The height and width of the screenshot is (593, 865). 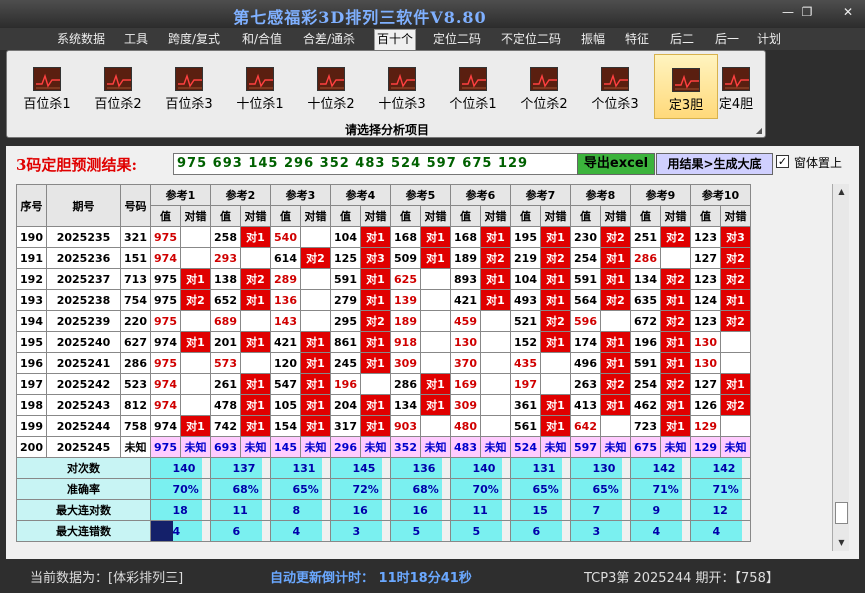 I want to click on value-cell: 421, so click(x=465, y=300).